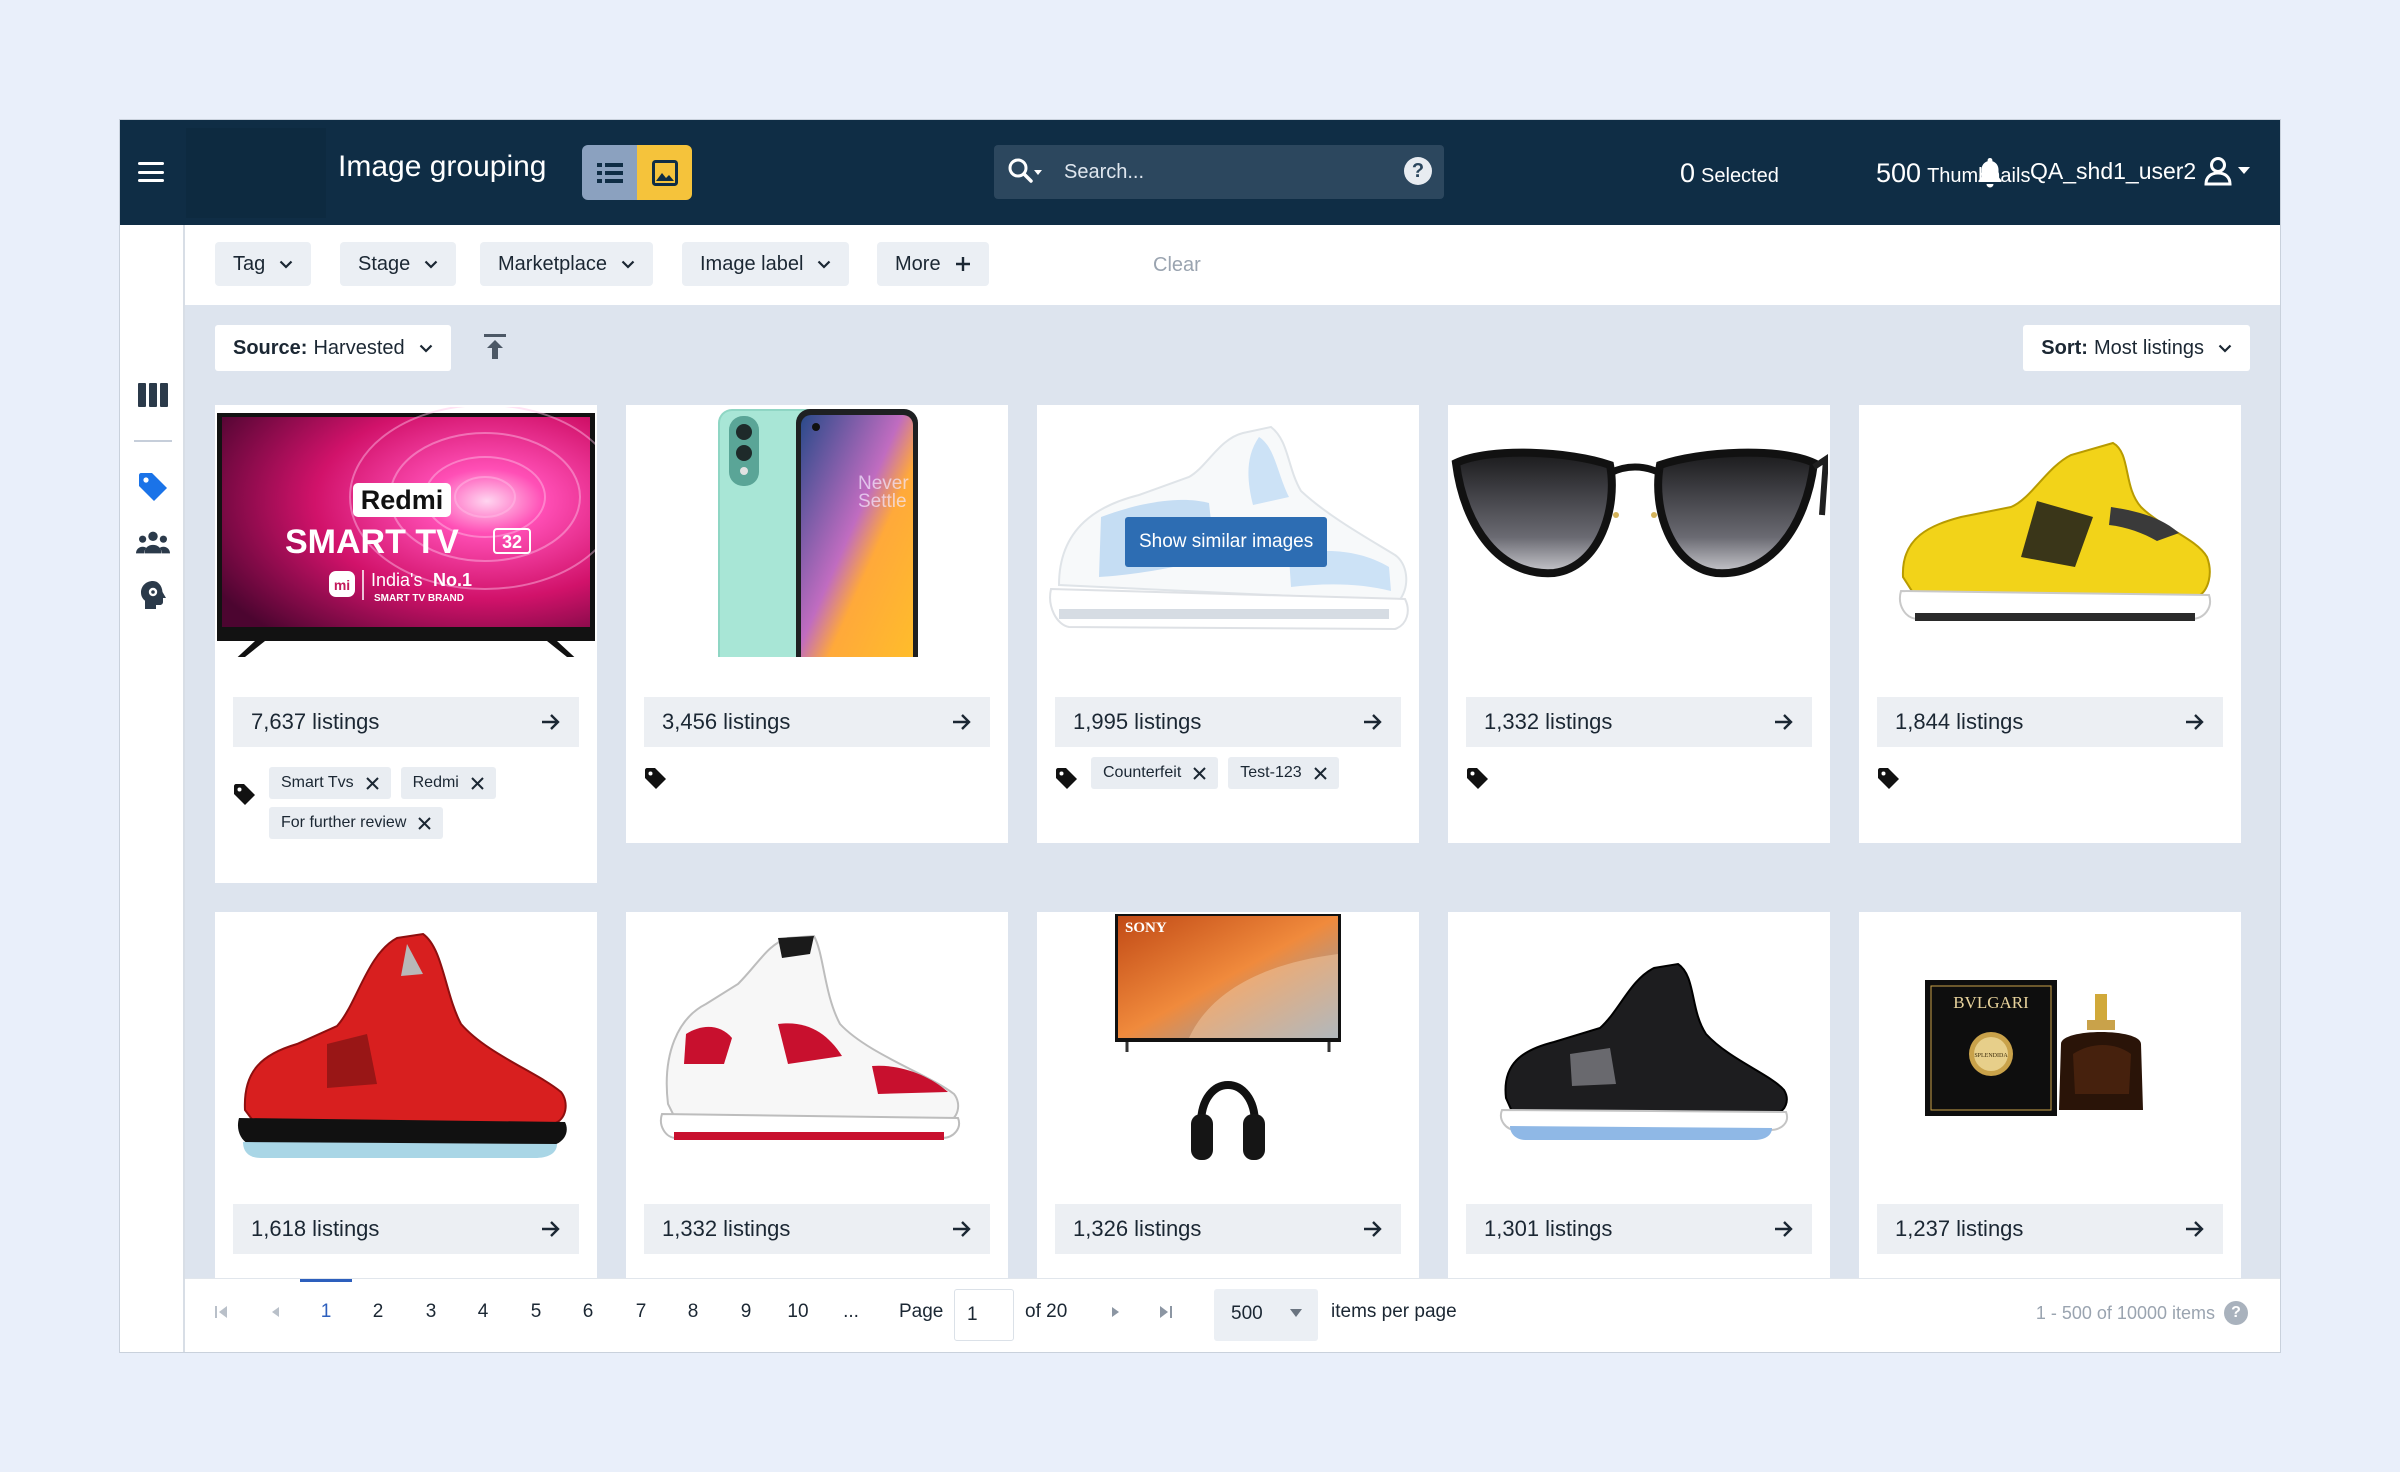 This screenshot has height=1472, width=2400. Describe the element at coordinates (817, 532) in the screenshot. I see `product-thumbnail: Never Settle` at that location.